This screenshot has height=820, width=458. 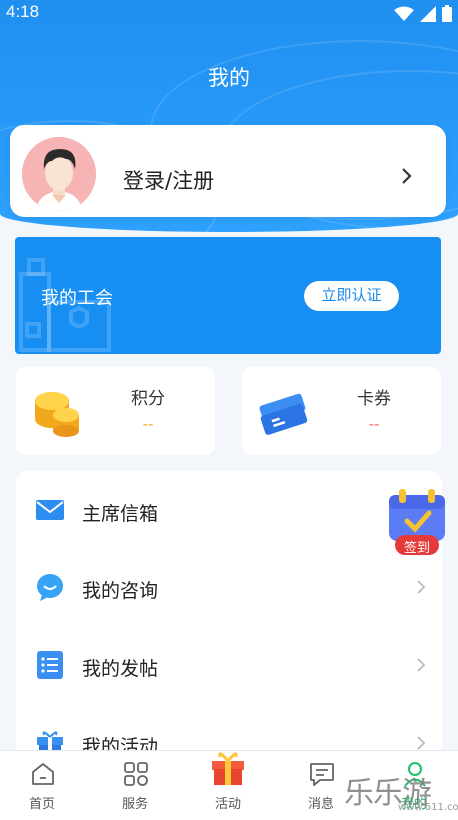 I want to click on profile-card: 登录/注册, so click(x=228, y=171).